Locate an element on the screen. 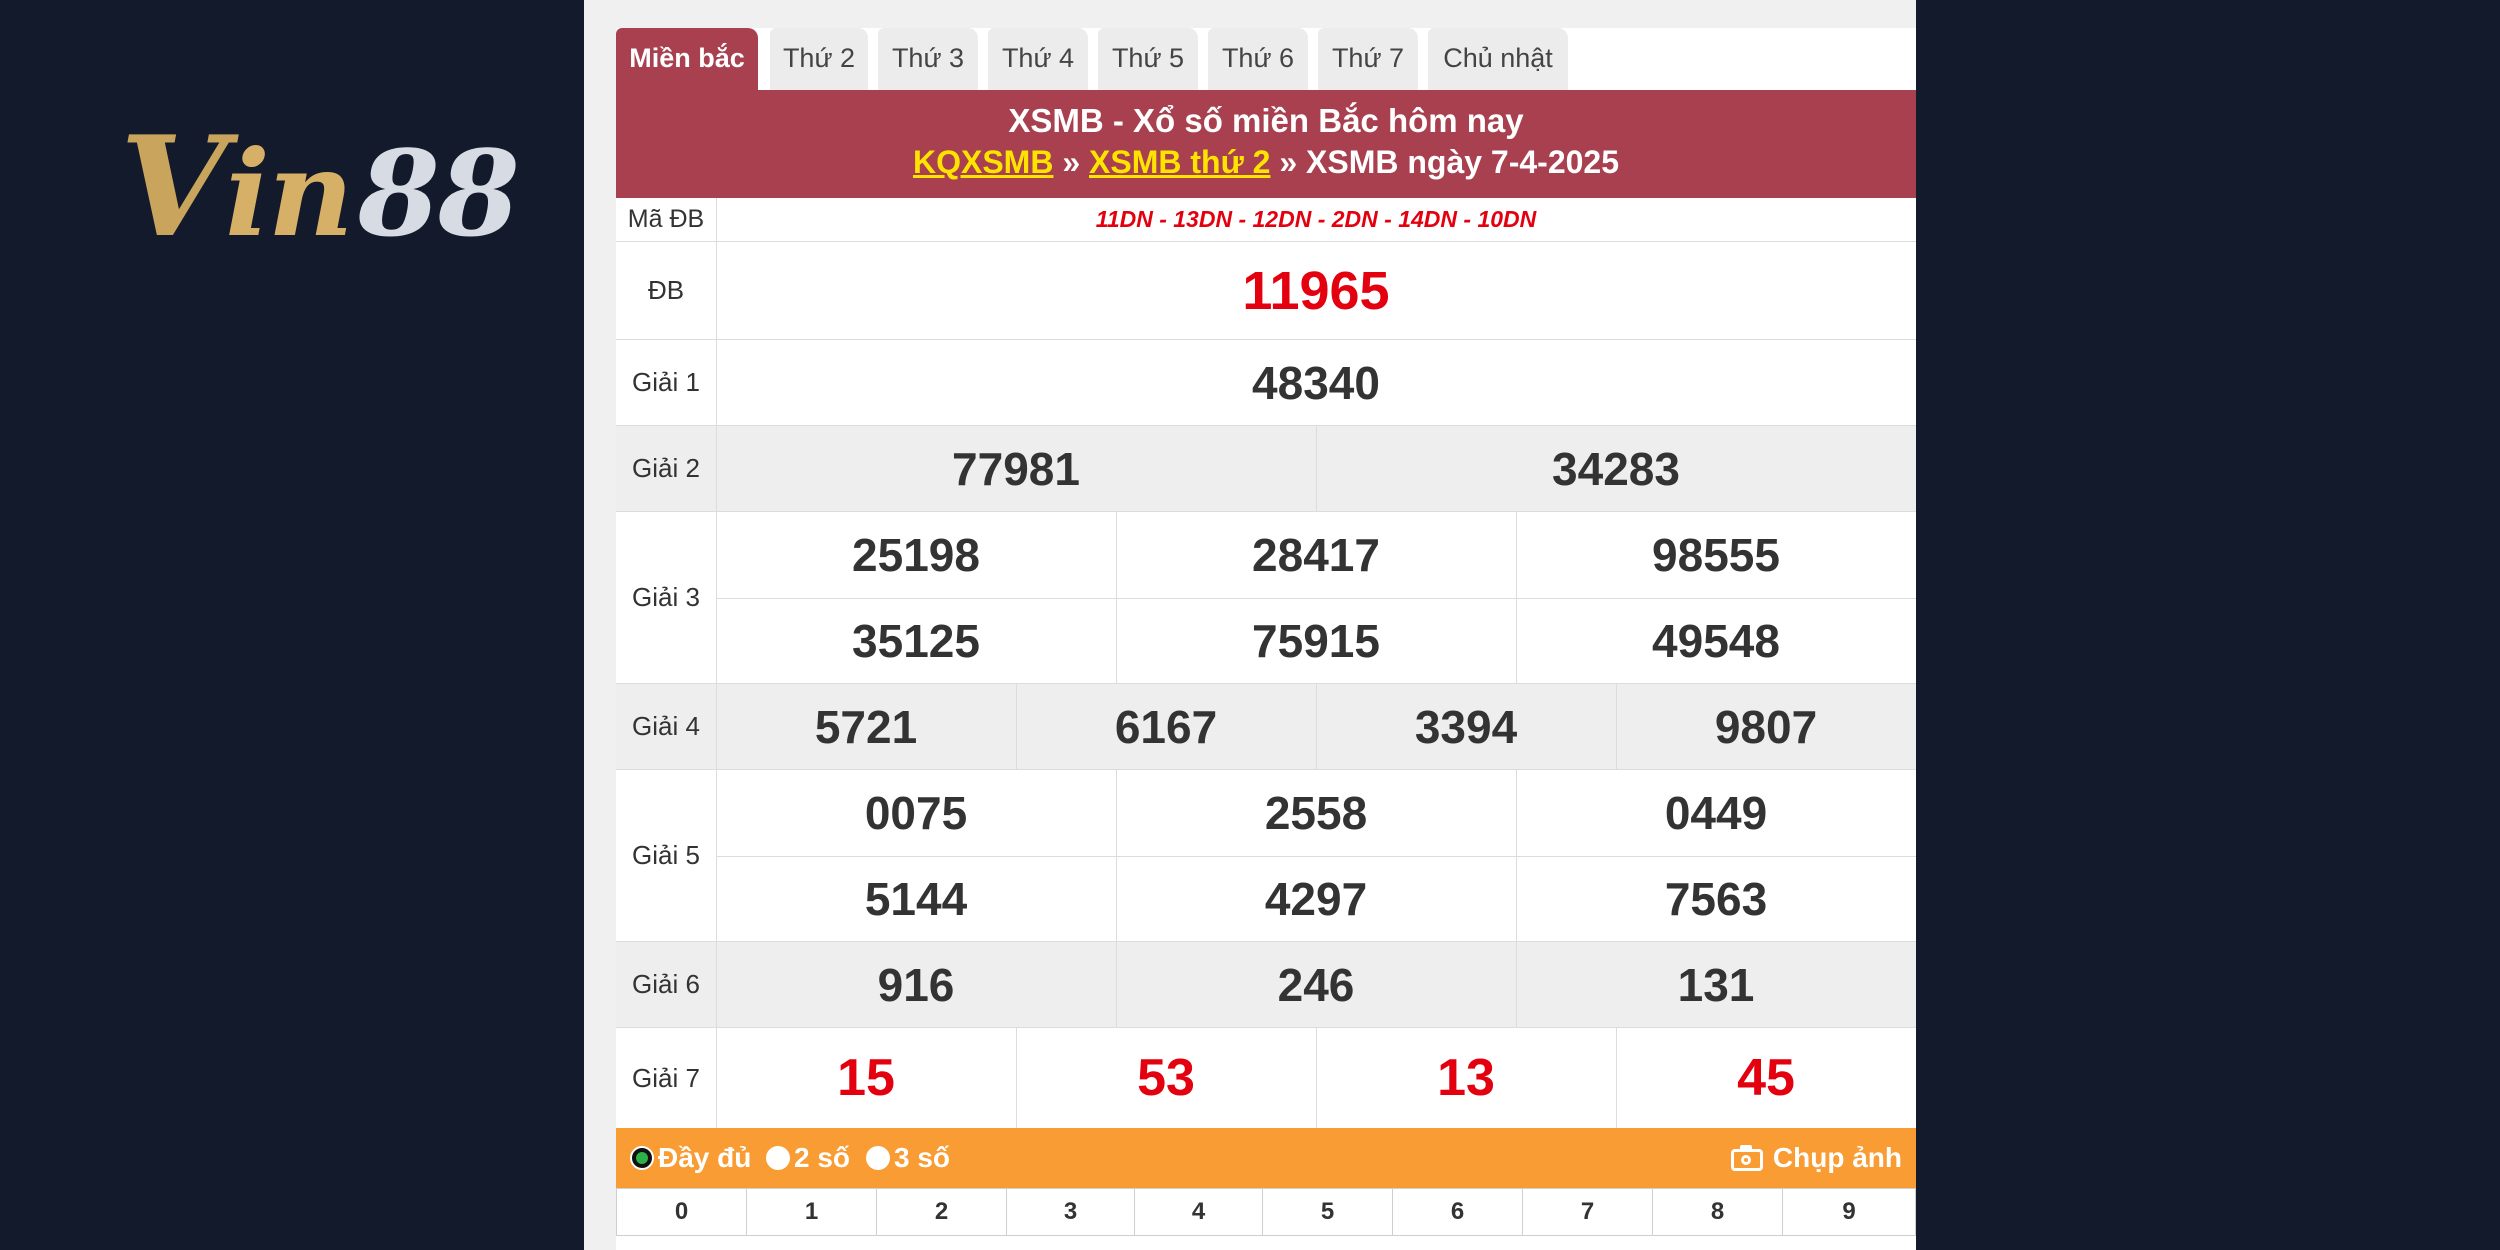  prize-g1-value: 48340 is located at coordinates (1316, 382).